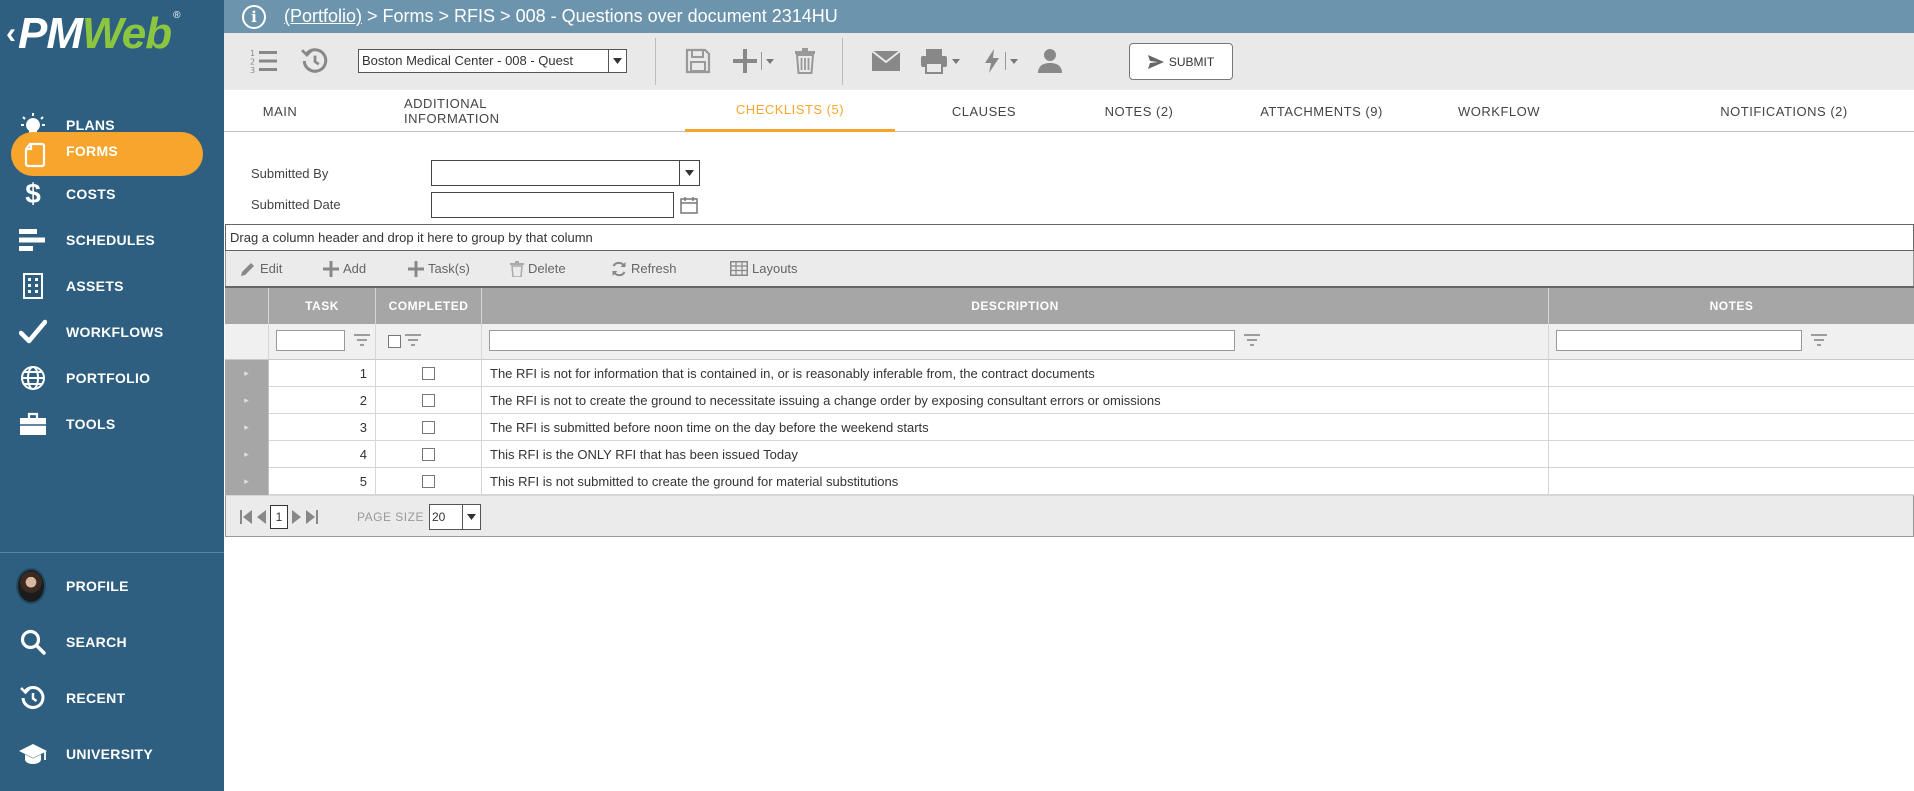 Image resolution: width=1914 pixels, height=791 pixels. Describe the element at coordinates (764, 268) in the screenshot. I see `layouts-button: Layouts` at that location.